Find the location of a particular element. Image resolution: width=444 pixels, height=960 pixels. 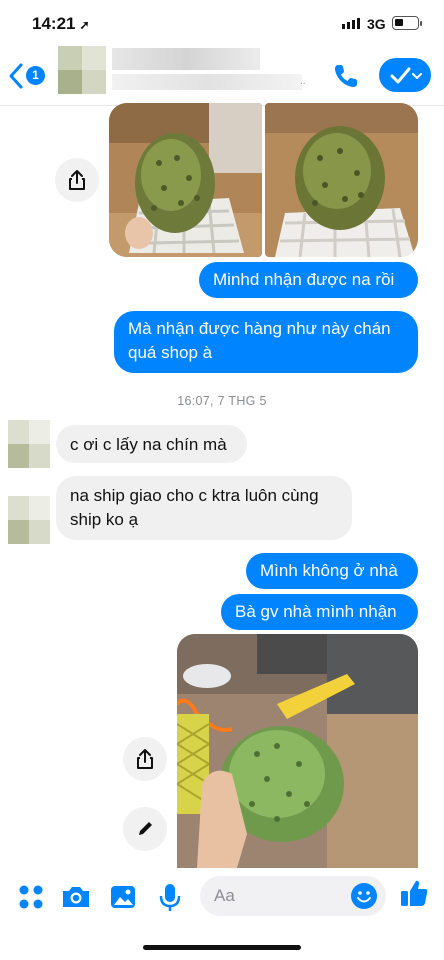

network-type: 3G is located at coordinates (376, 24).